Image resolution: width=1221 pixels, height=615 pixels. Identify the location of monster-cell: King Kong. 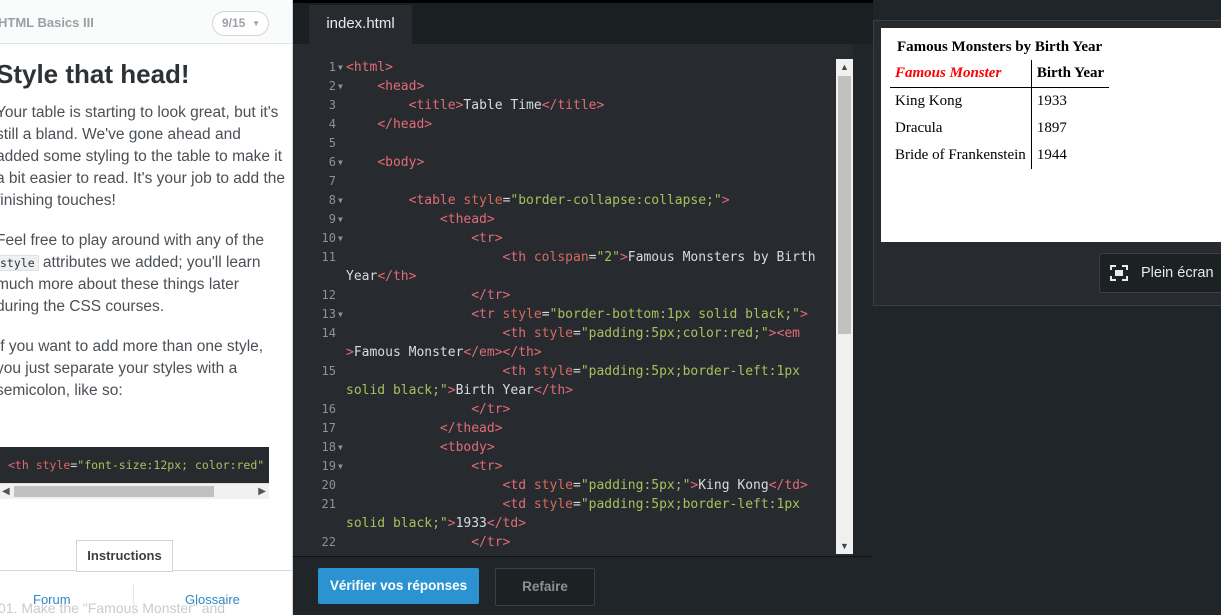
(929, 101).